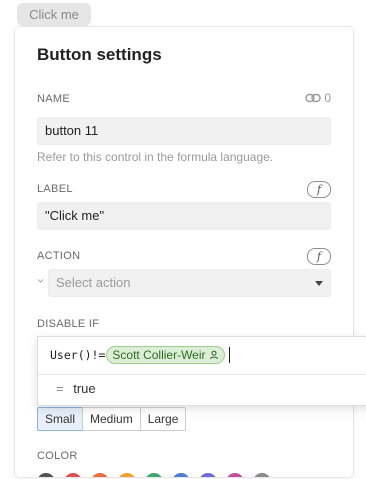 This screenshot has height=479, width=366. I want to click on result-equals-symbol: =, so click(60, 388).